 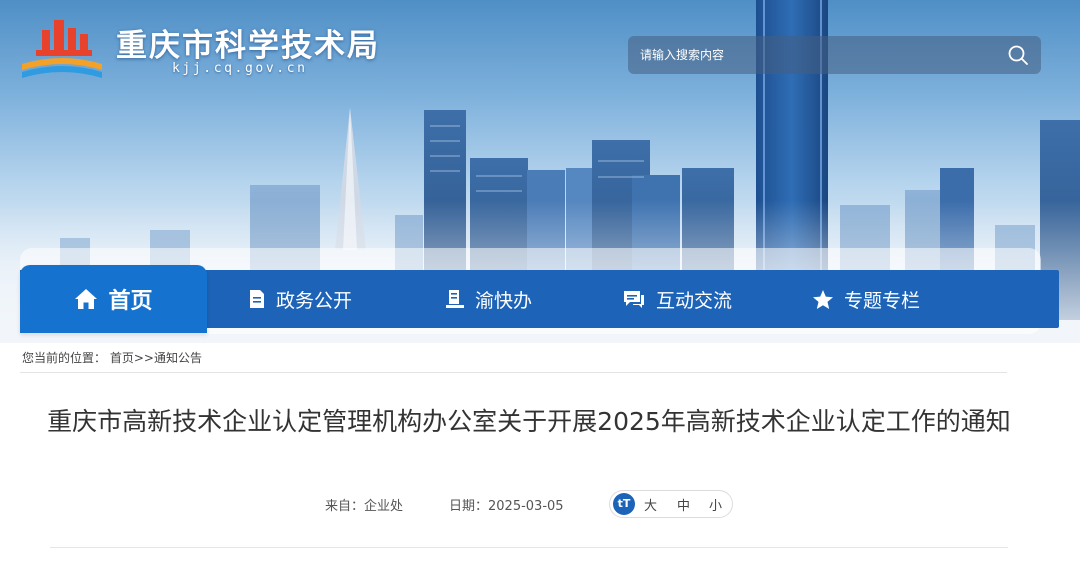 I want to click on star-icon, so click(x=823, y=299).